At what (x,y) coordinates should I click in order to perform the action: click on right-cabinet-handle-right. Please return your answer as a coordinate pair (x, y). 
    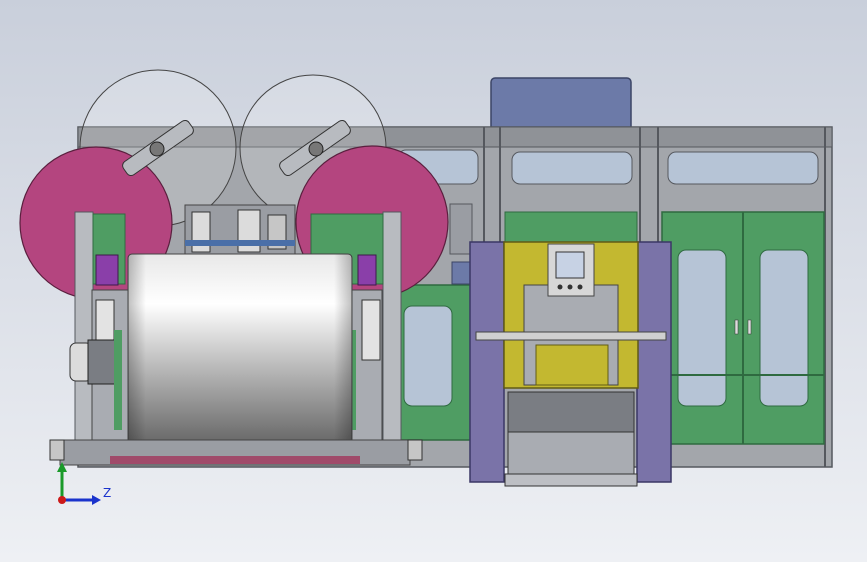
    Looking at the image, I should click on (749, 327).